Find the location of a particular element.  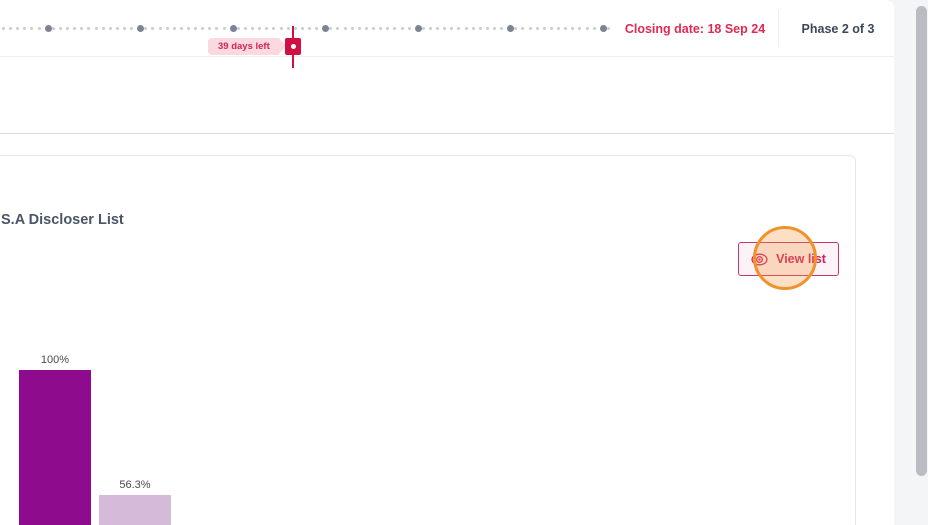

bar-group: 100% is located at coordinates (55, 436).